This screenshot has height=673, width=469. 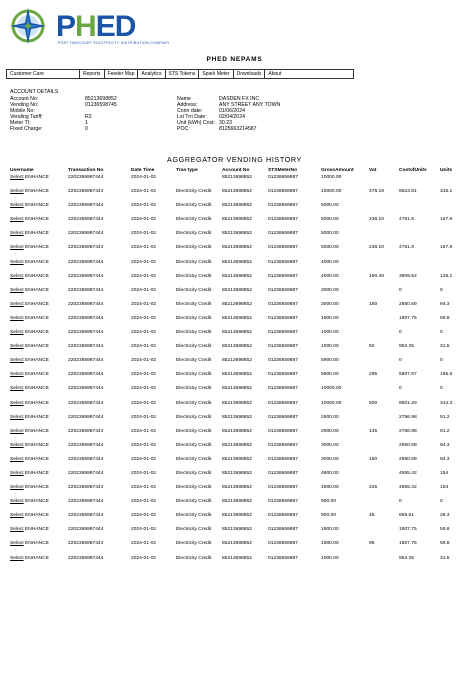 I want to click on col-header-tran-type: Tran type, so click(x=199, y=171).